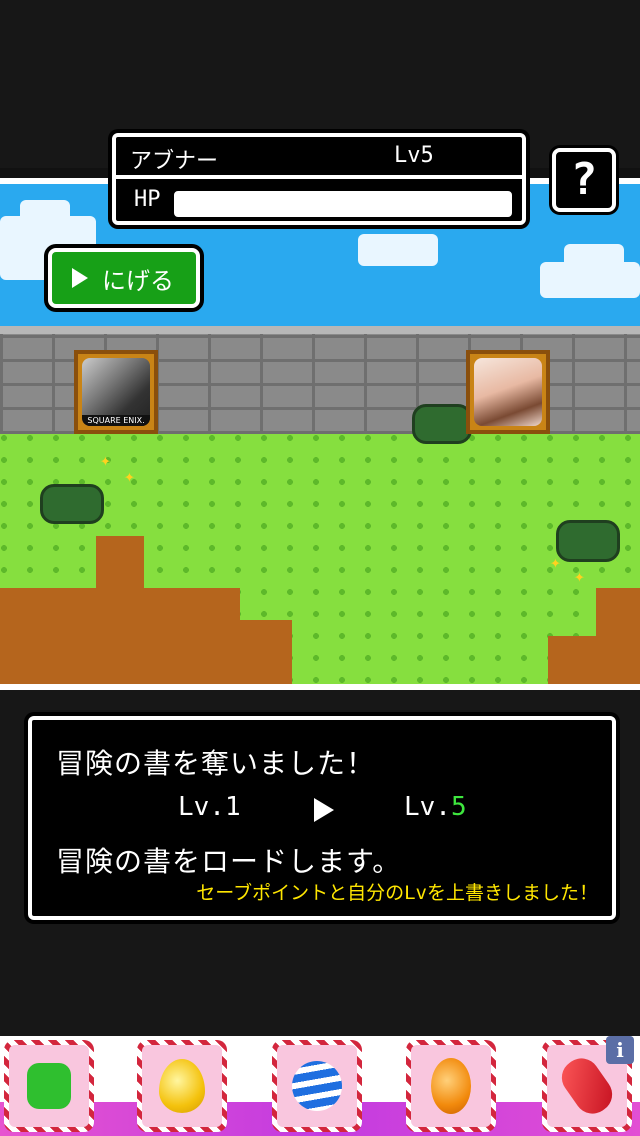 This screenshot has height=1136, width=640. Describe the element at coordinates (216, 763) in the screenshot. I see `message-line-1: 冒険の書を奪いました！` at that location.